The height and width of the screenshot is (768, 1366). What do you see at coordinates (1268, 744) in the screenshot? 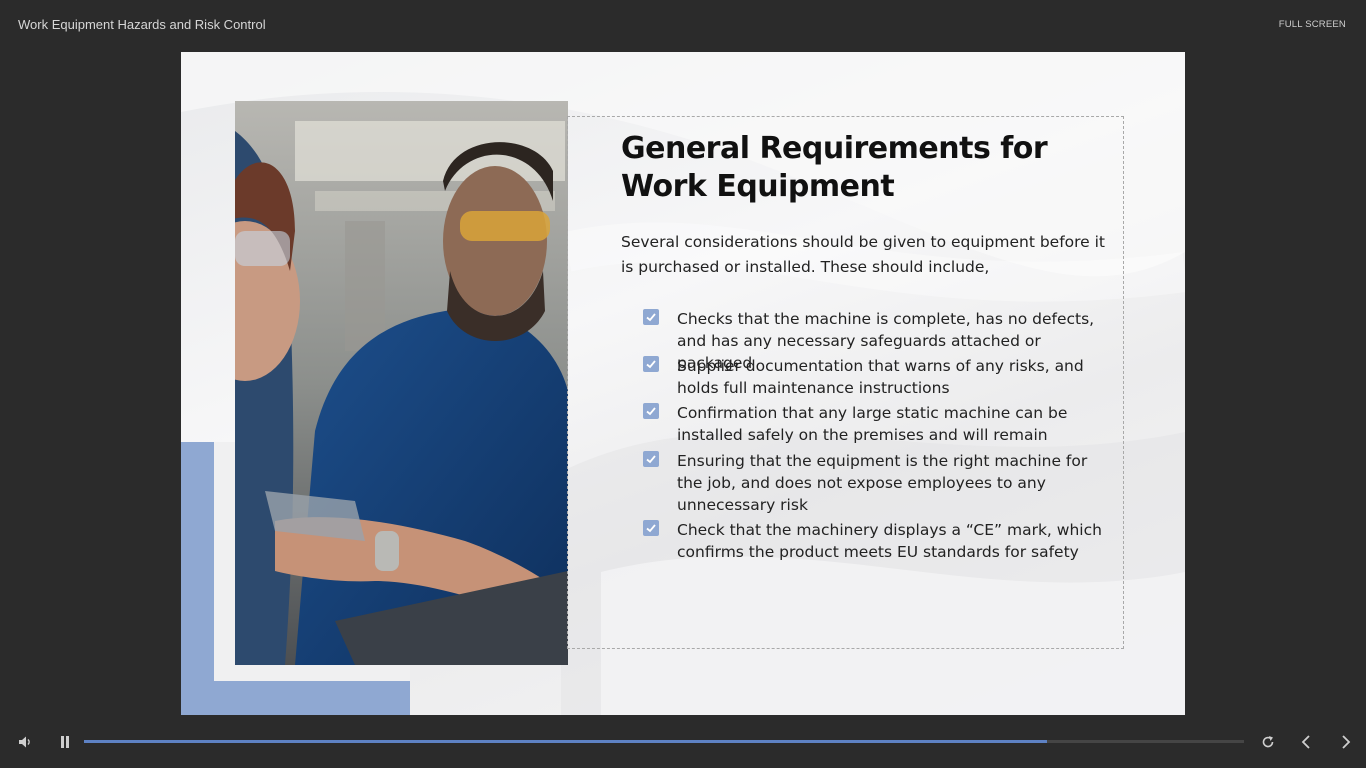
I see `replay-icon` at bounding box center [1268, 744].